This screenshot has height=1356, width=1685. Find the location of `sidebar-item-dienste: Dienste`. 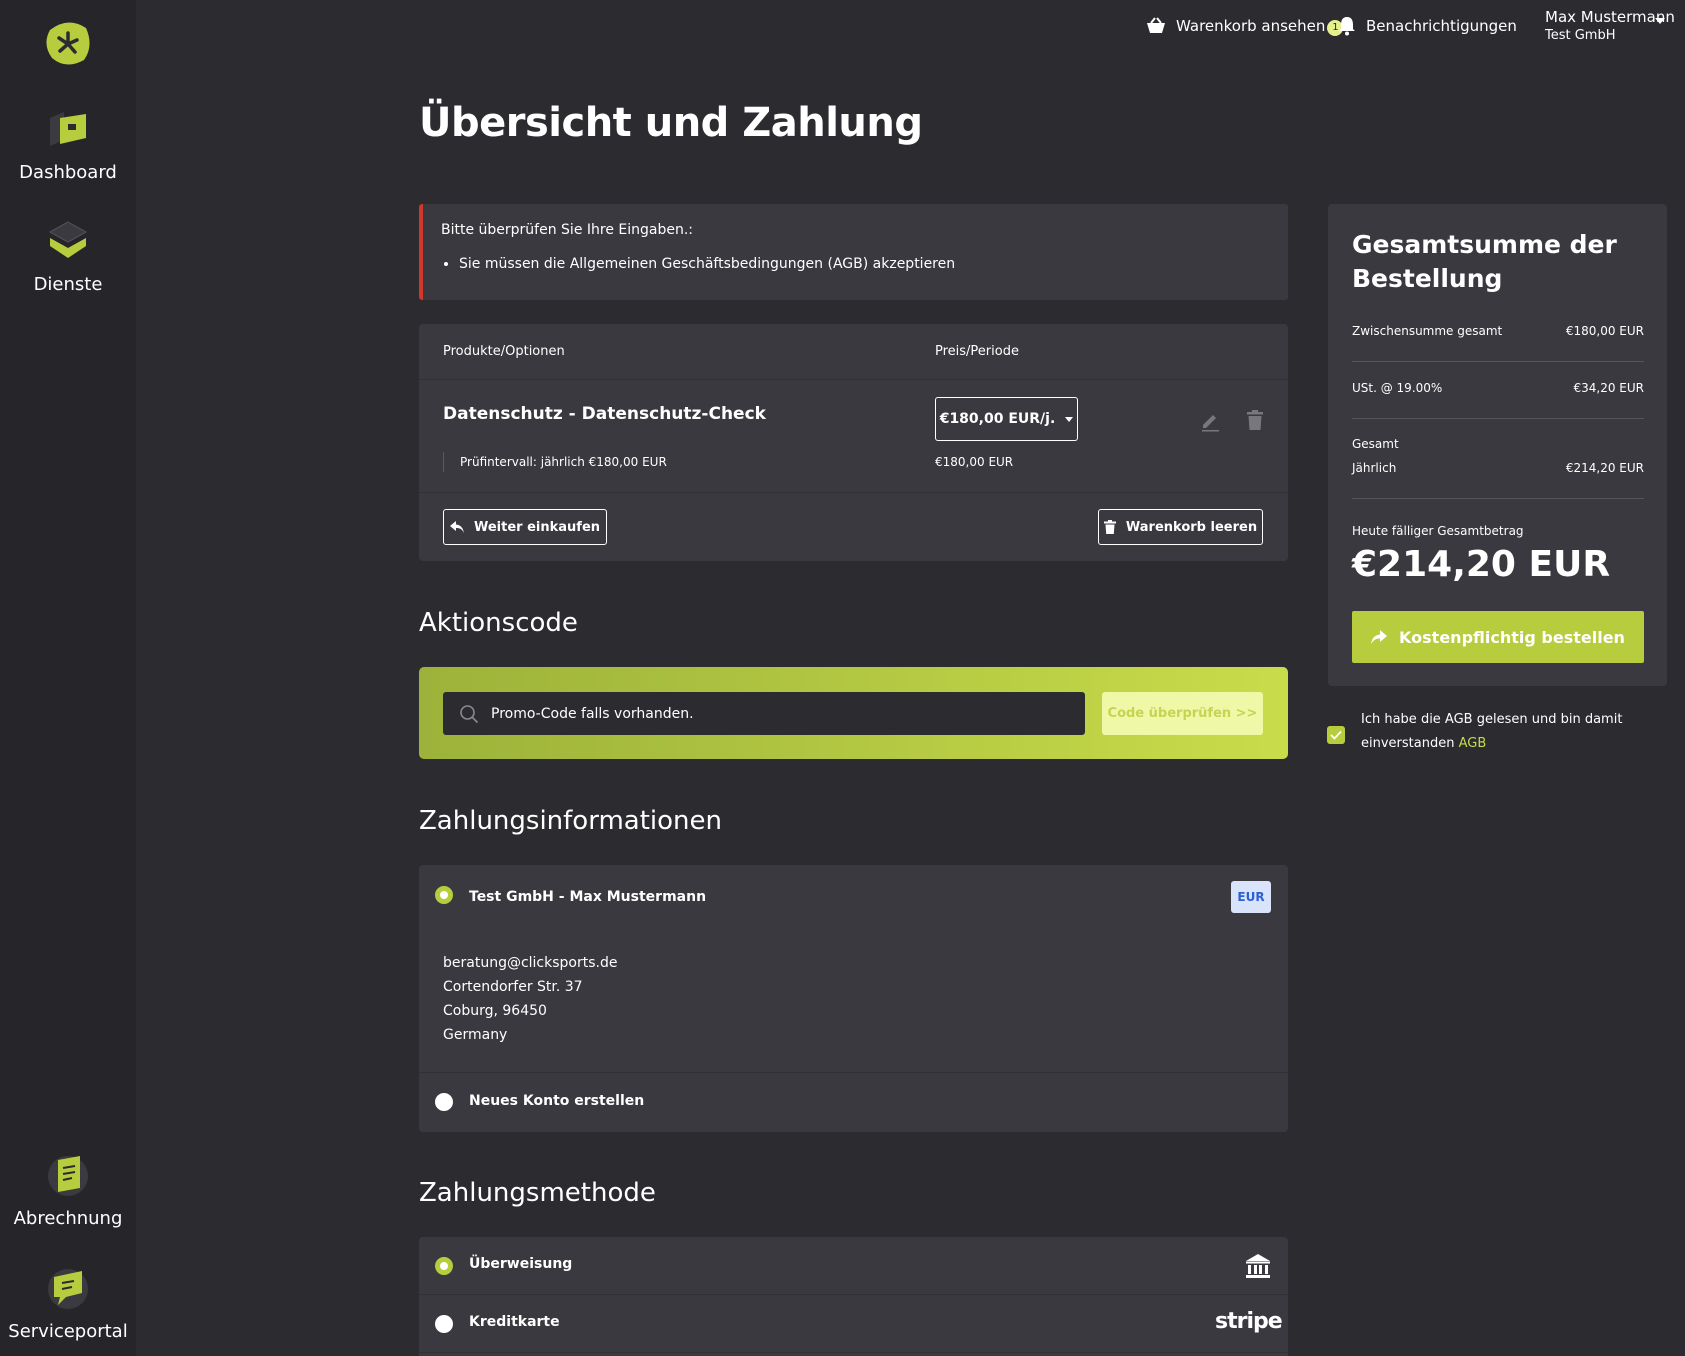

sidebar-item-dienste: Dienste is located at coordinates (68, 255).